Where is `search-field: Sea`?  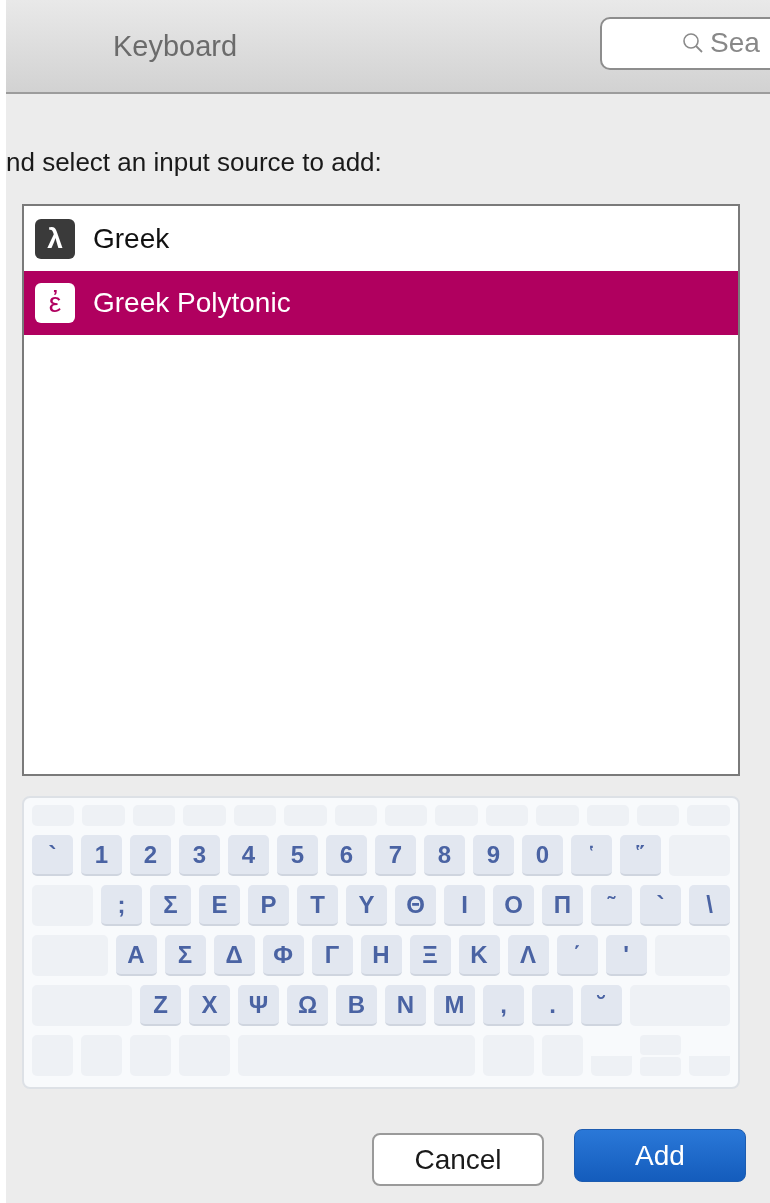 search-field: Sea is located at coordinates (685, 43).